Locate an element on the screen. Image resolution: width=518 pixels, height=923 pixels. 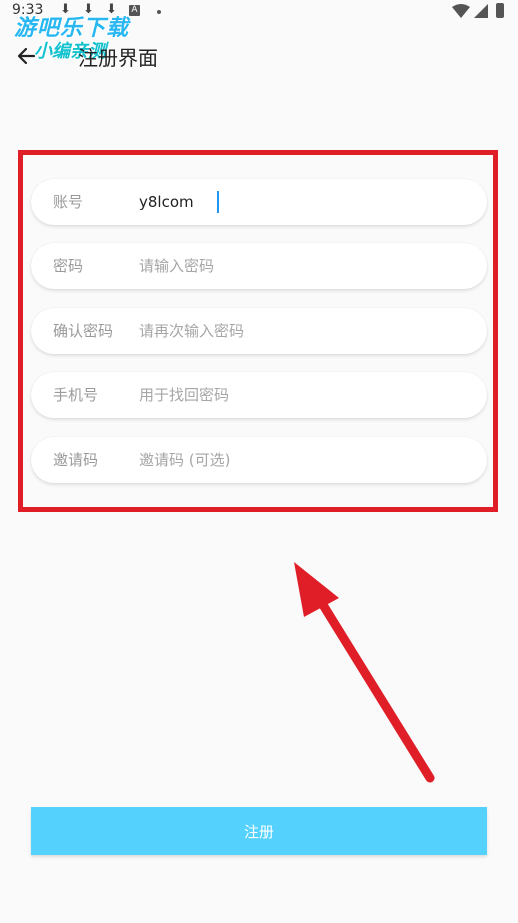
confirm-password-input is located at coordinates (304, 331).